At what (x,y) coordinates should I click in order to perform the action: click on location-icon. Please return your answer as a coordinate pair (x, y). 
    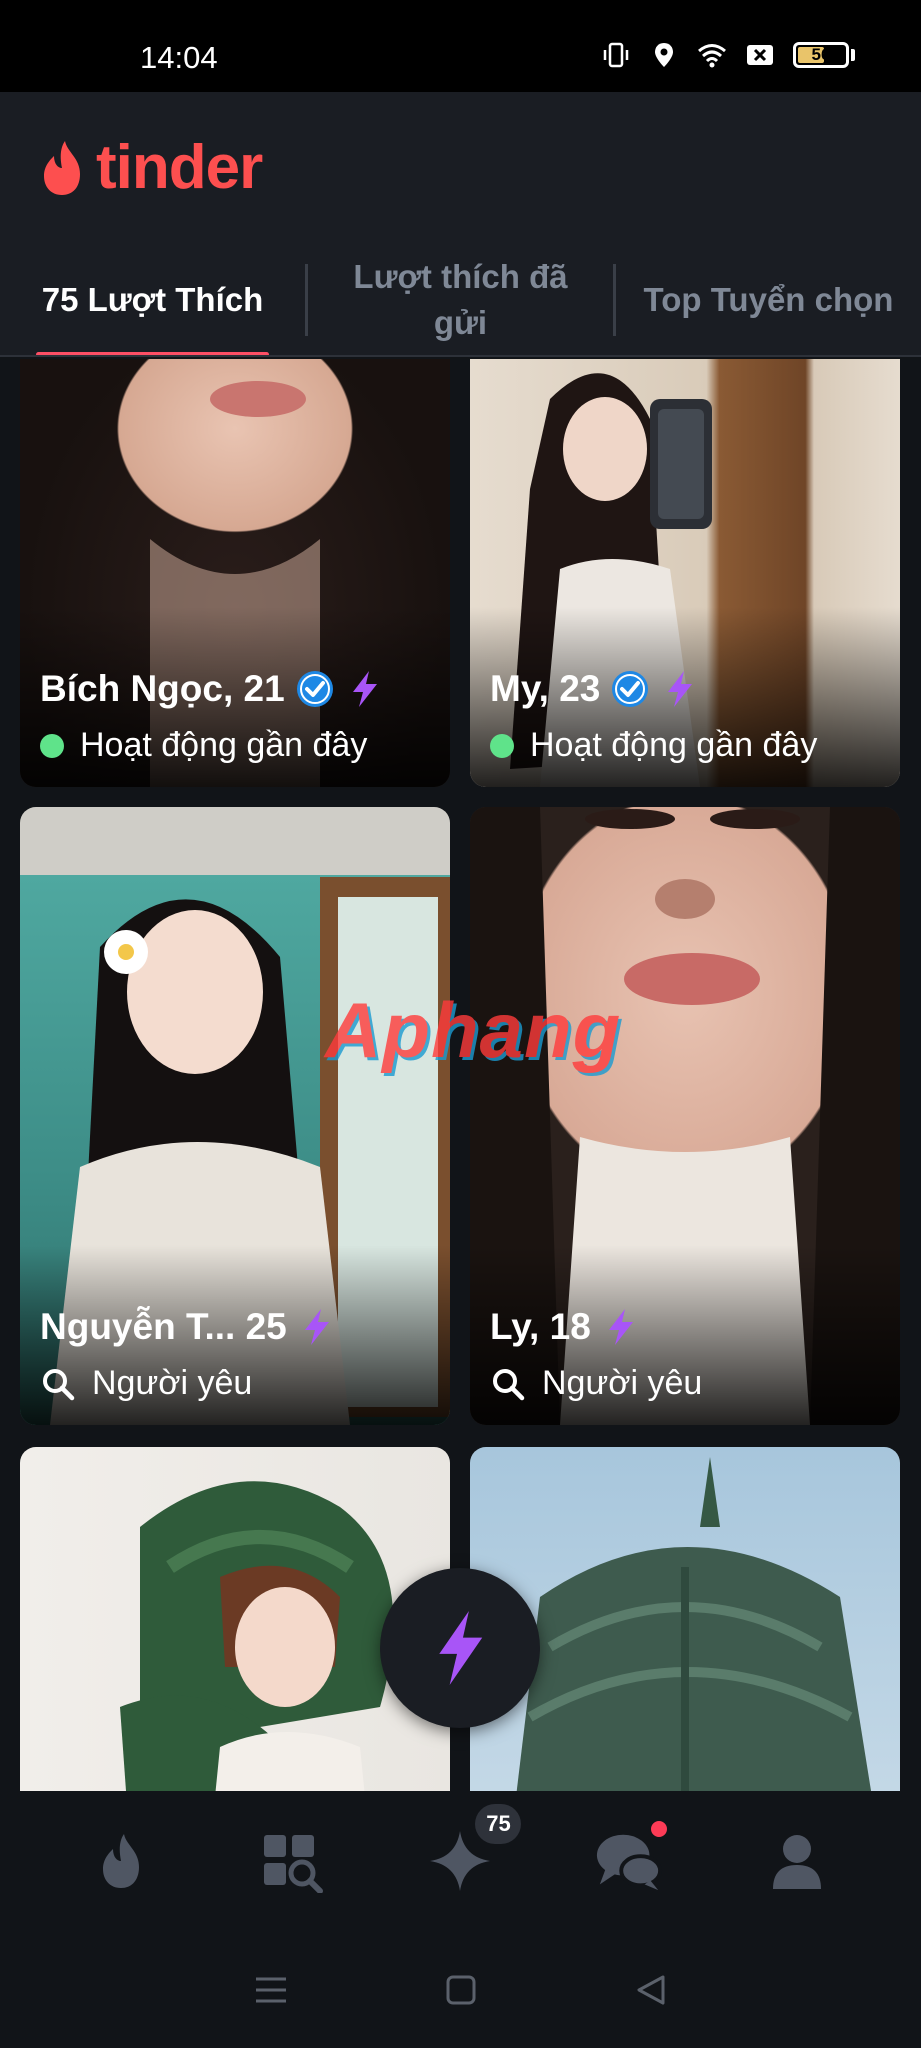
    Looking at the image, I should click on (664, 55).